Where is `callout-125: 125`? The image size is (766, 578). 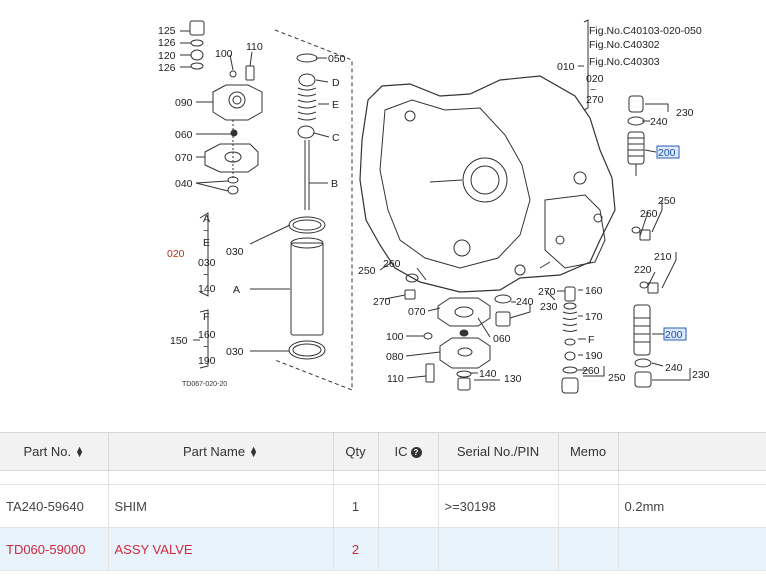
callout-125: 125 is located at coordinates (167, 31).